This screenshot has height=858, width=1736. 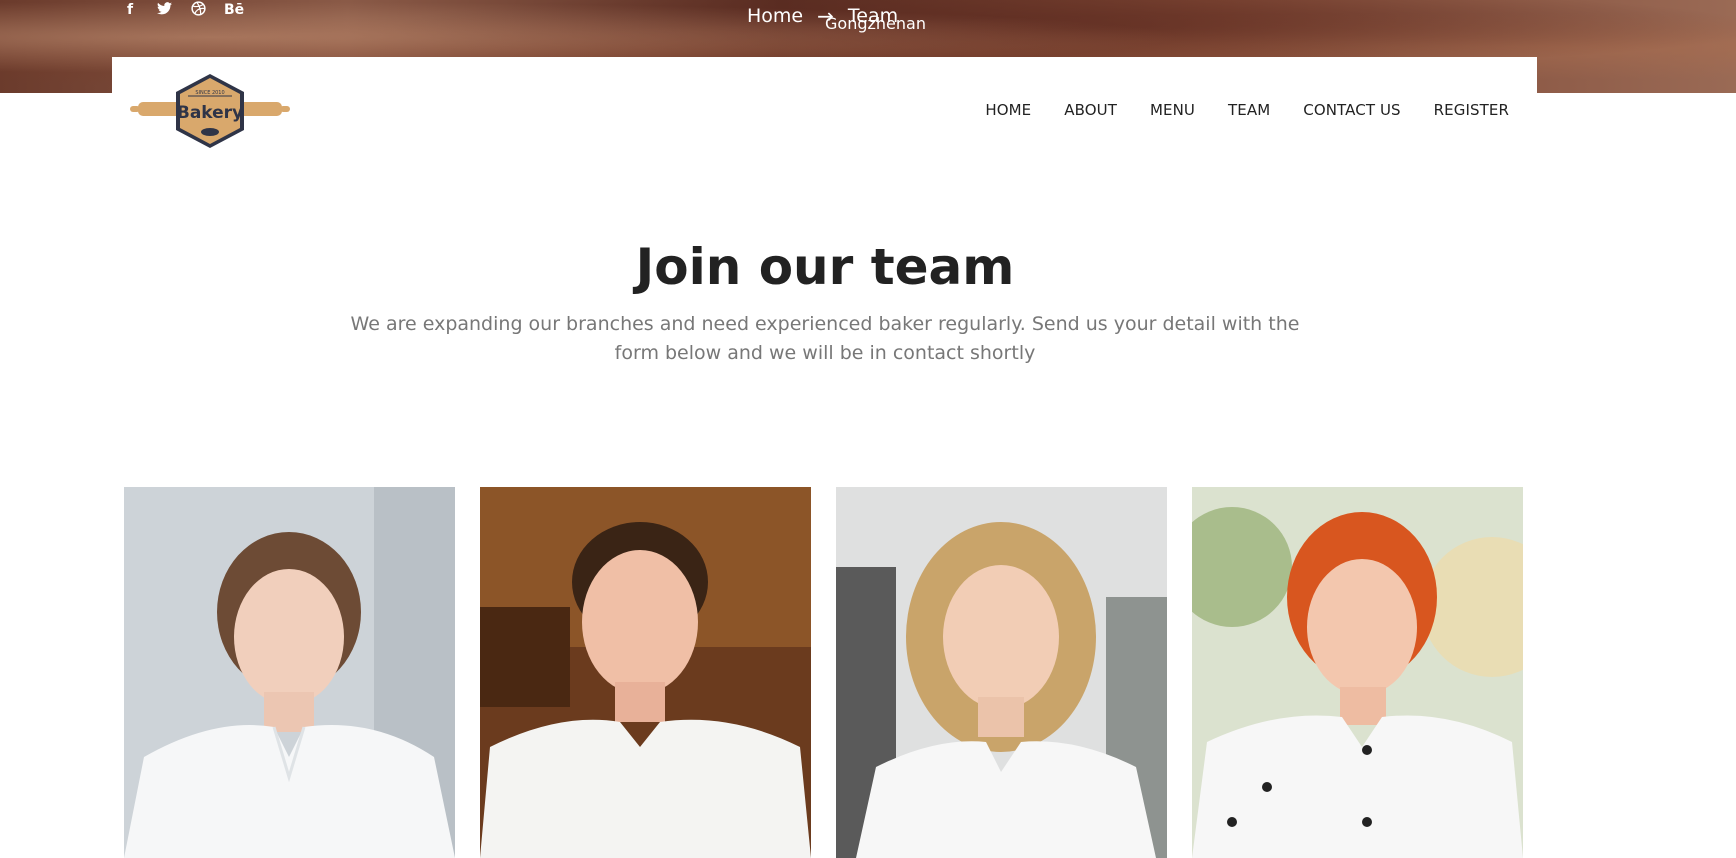 I want to click on logo-since-text: SINCE 2010, so click(x=209, y=93).